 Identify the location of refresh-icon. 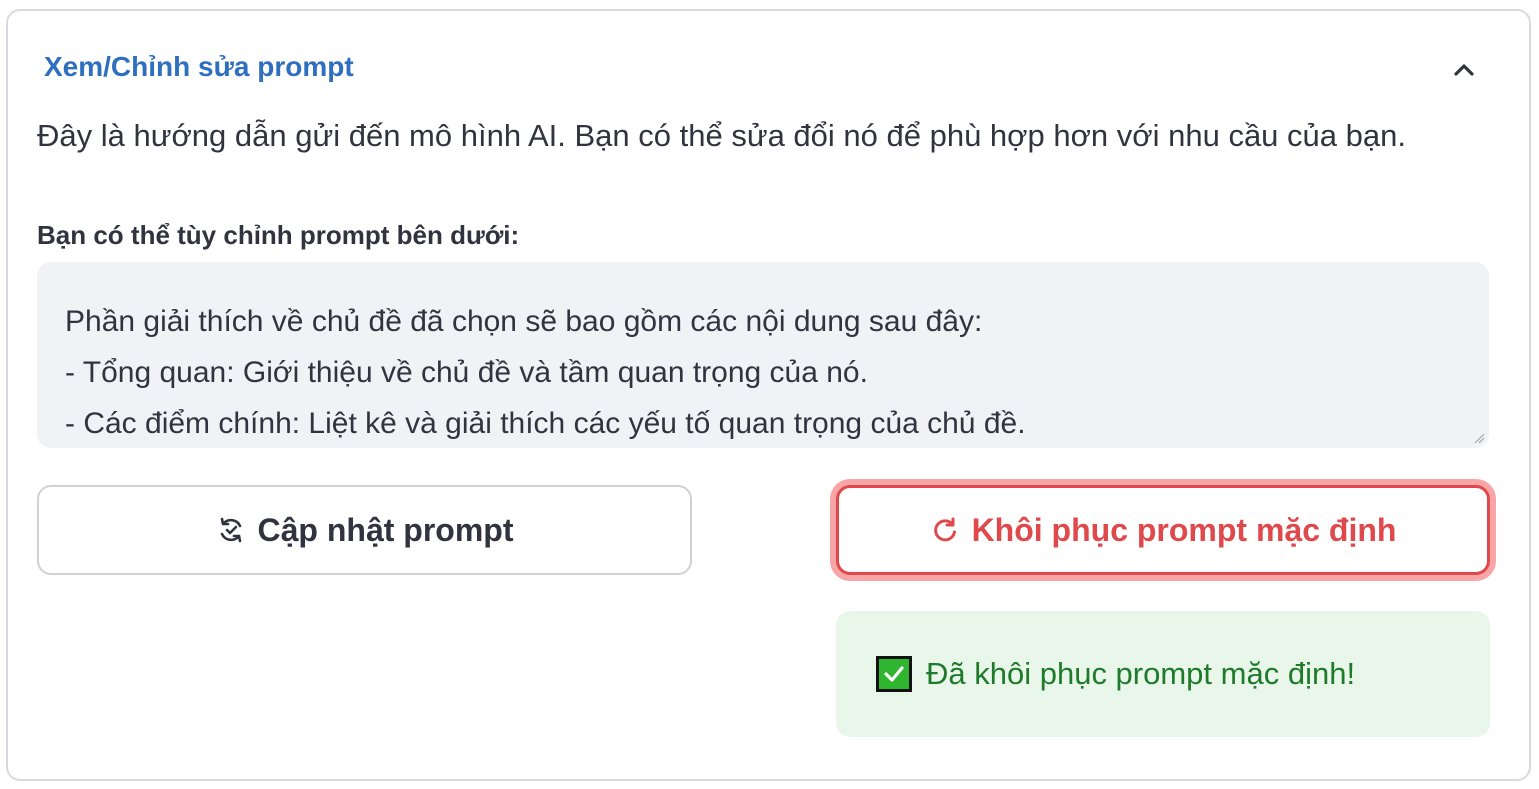
(944, 529).